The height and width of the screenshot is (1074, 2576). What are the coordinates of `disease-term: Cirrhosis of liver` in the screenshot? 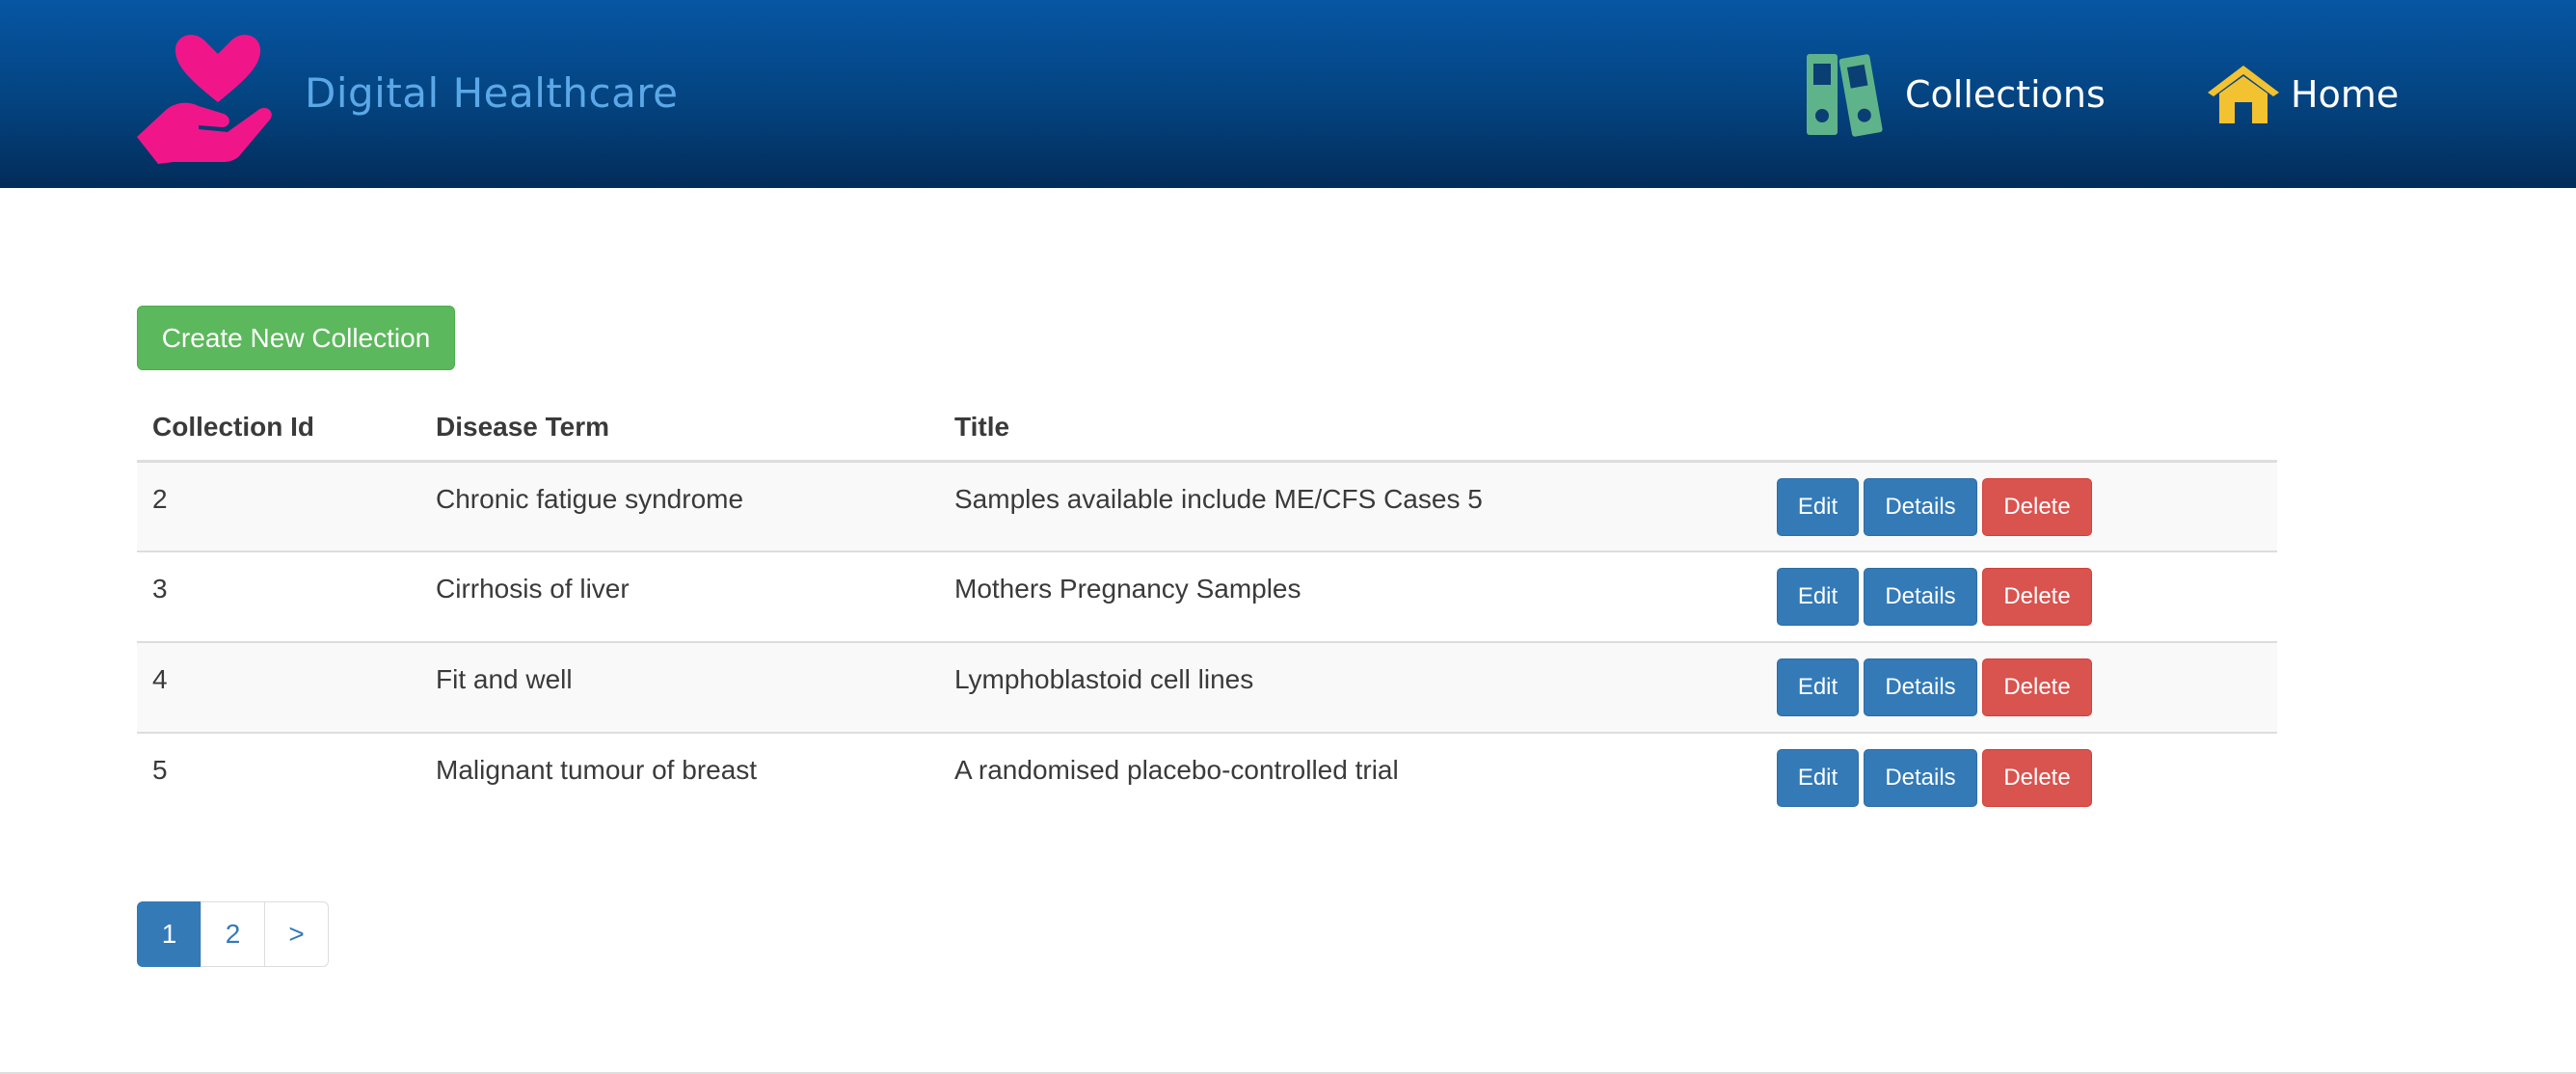 It's located at (533, 589).